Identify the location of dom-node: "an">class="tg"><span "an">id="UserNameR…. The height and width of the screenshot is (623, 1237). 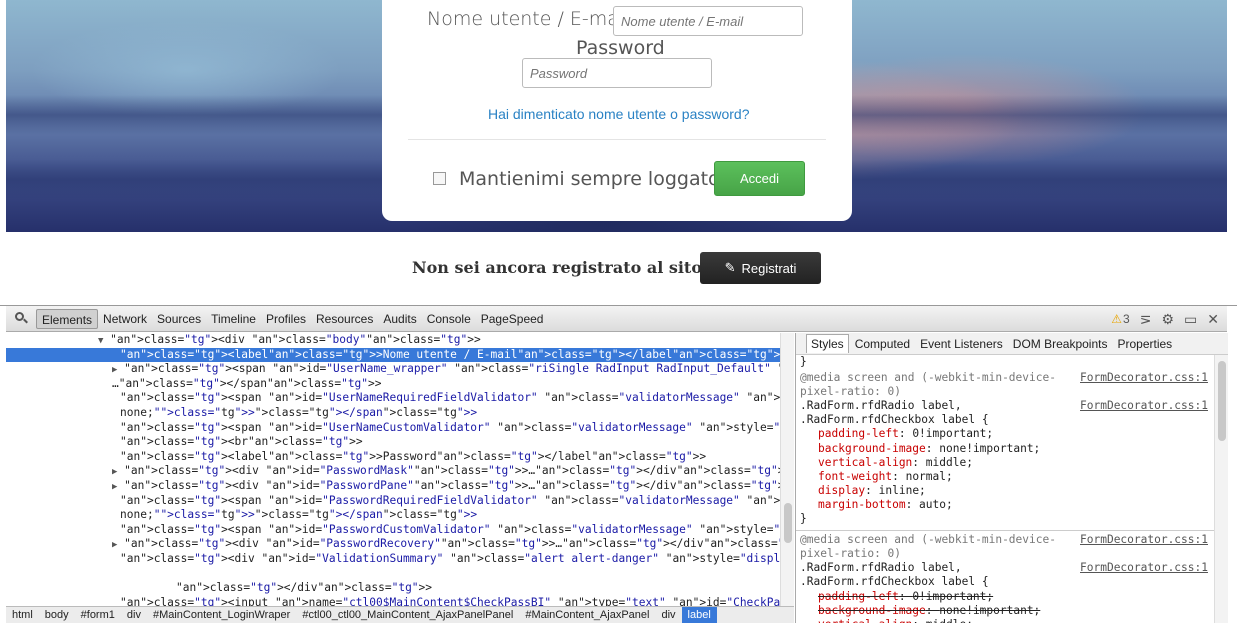
(393, 398).